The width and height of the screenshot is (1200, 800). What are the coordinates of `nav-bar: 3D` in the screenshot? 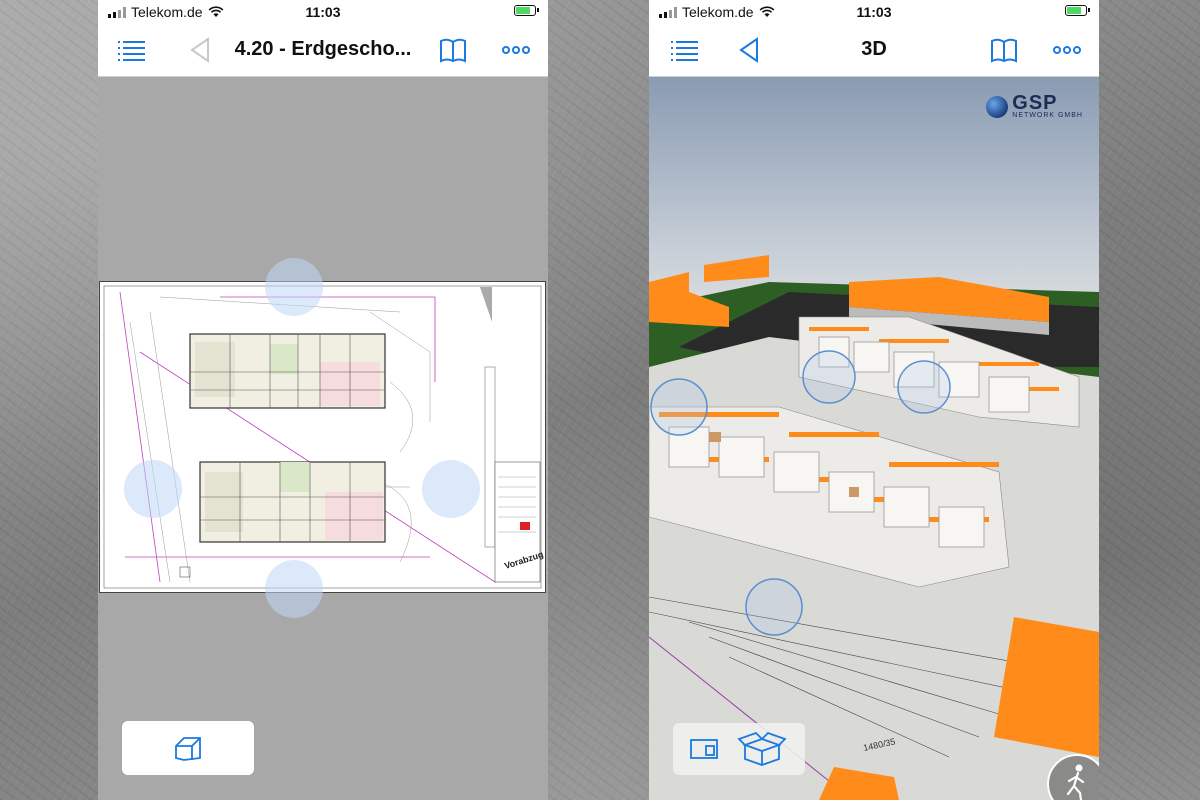 It's located at (874, 50).